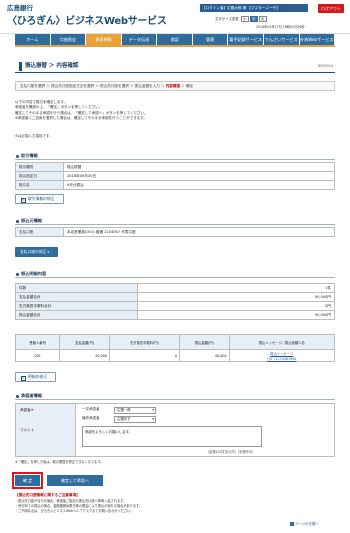 Image resolution: width=350 pixels, height=533 pixels. What do you see at coordinates (74, 511) in the screenshot?
I see `caution-line: ・ご不明な点は、ひろぎんビジネスWebヘルプデスクまでお問い合わせください。` at bounding box center [74, 511].